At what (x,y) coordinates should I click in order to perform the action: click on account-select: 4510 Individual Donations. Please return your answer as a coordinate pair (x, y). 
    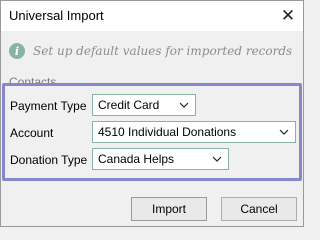
    Looking at the image, I should click on (194, 132).